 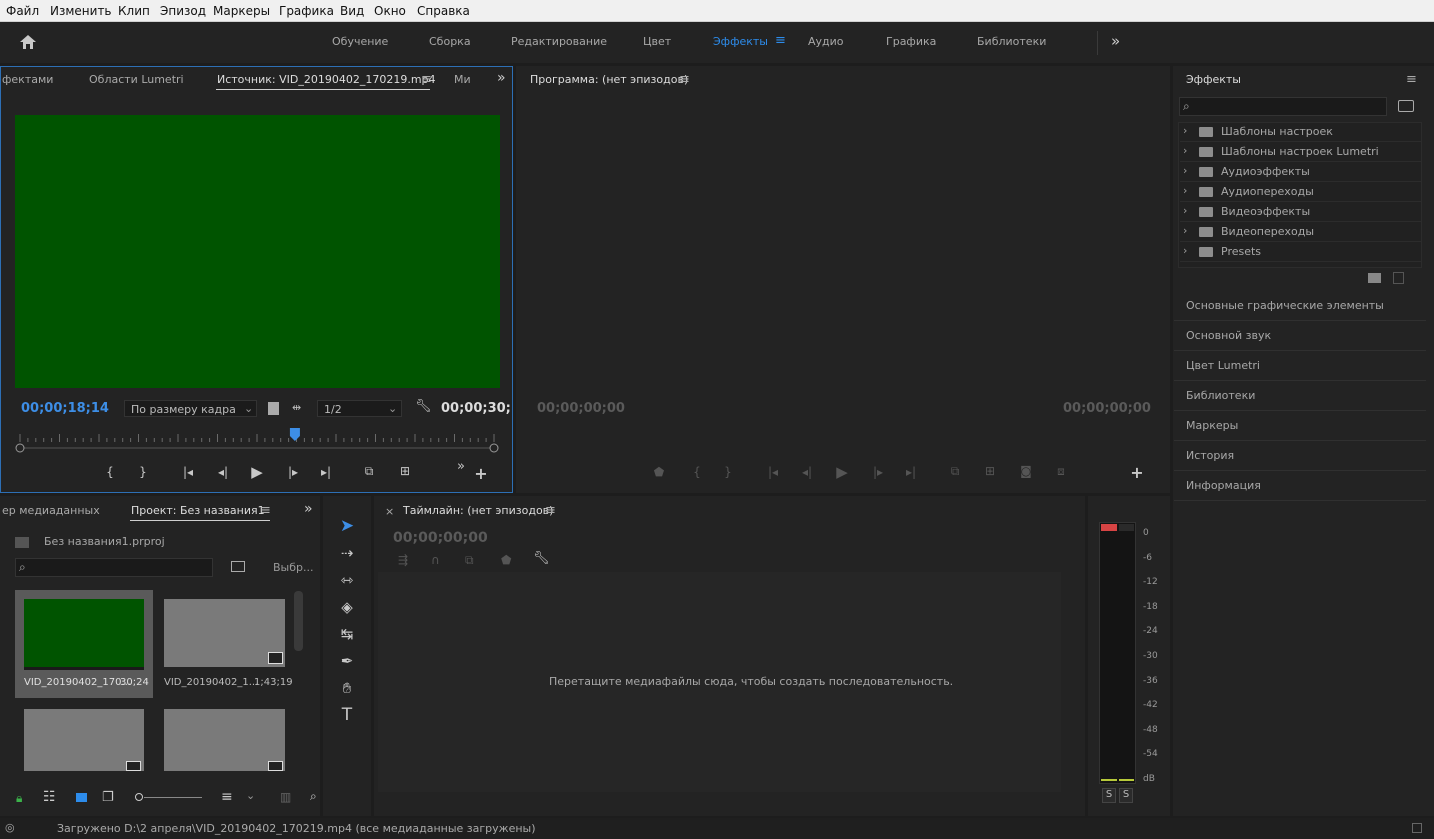 What do you see at coordinates (81, 11) in the screenshot?
I see `menu-edit: Изменить` at bounding box center [81, 11].